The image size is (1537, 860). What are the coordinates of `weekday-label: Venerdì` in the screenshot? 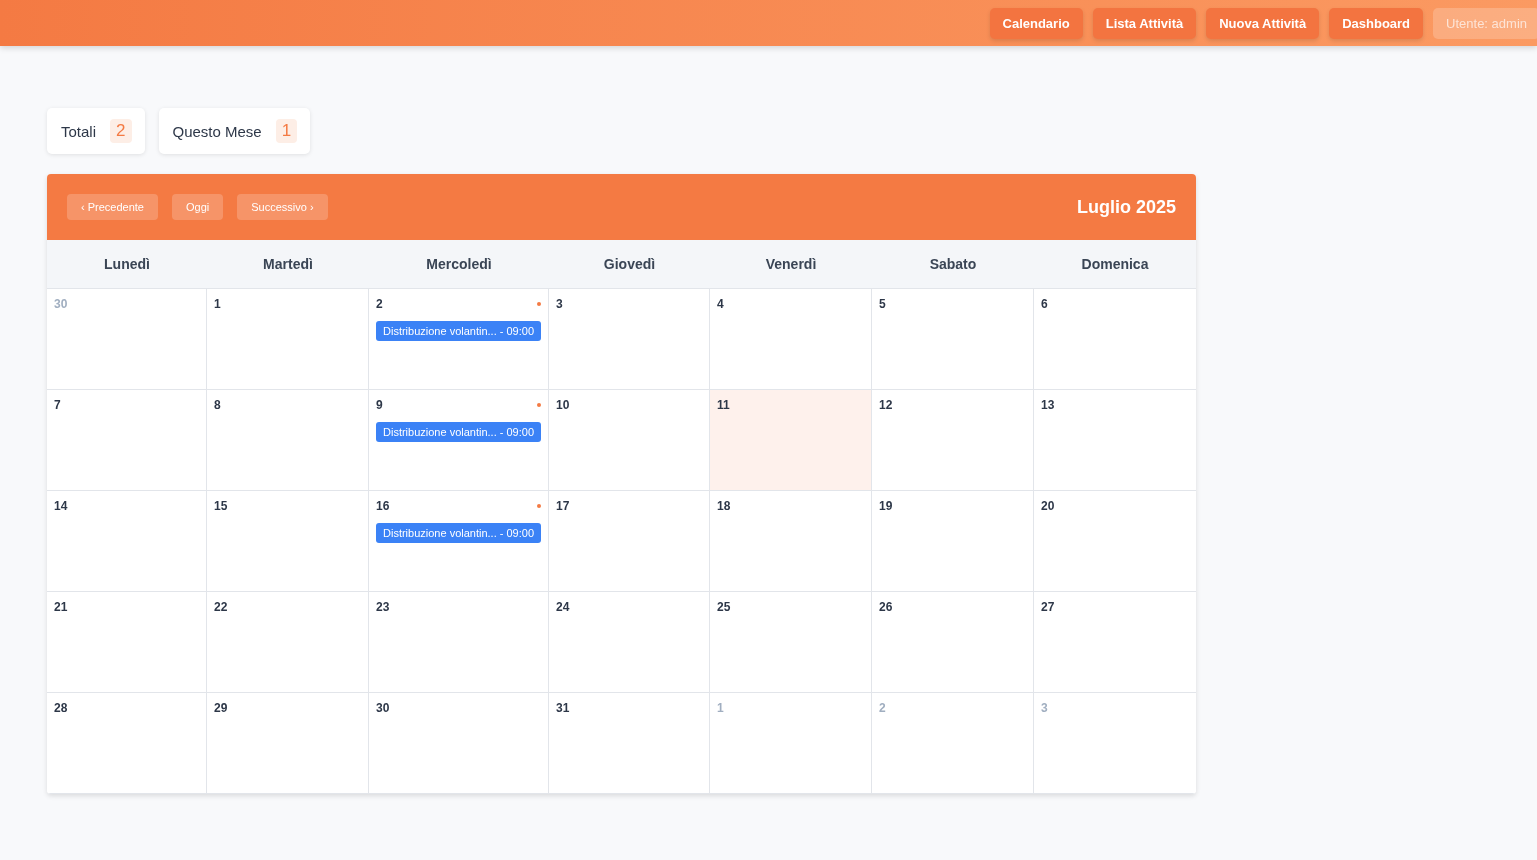 It's located at (791, 264).